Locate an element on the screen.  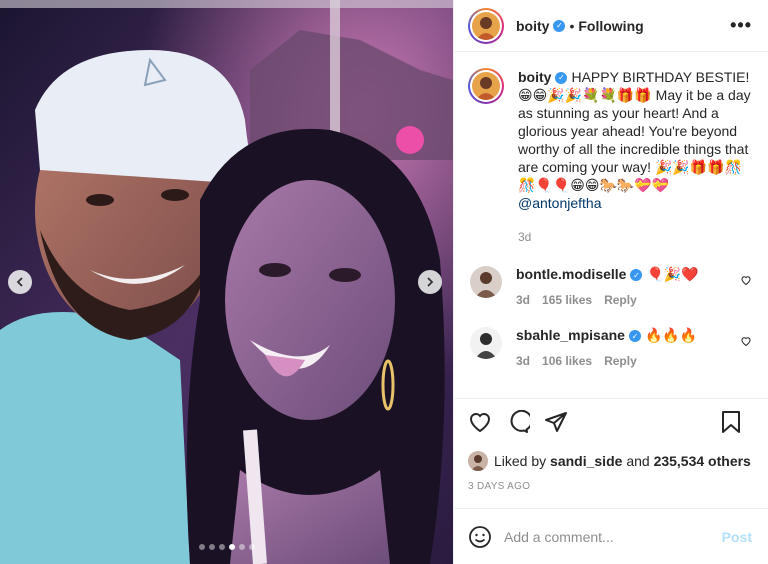
emoji-smiley-icon is located at coordinates (480, 537).